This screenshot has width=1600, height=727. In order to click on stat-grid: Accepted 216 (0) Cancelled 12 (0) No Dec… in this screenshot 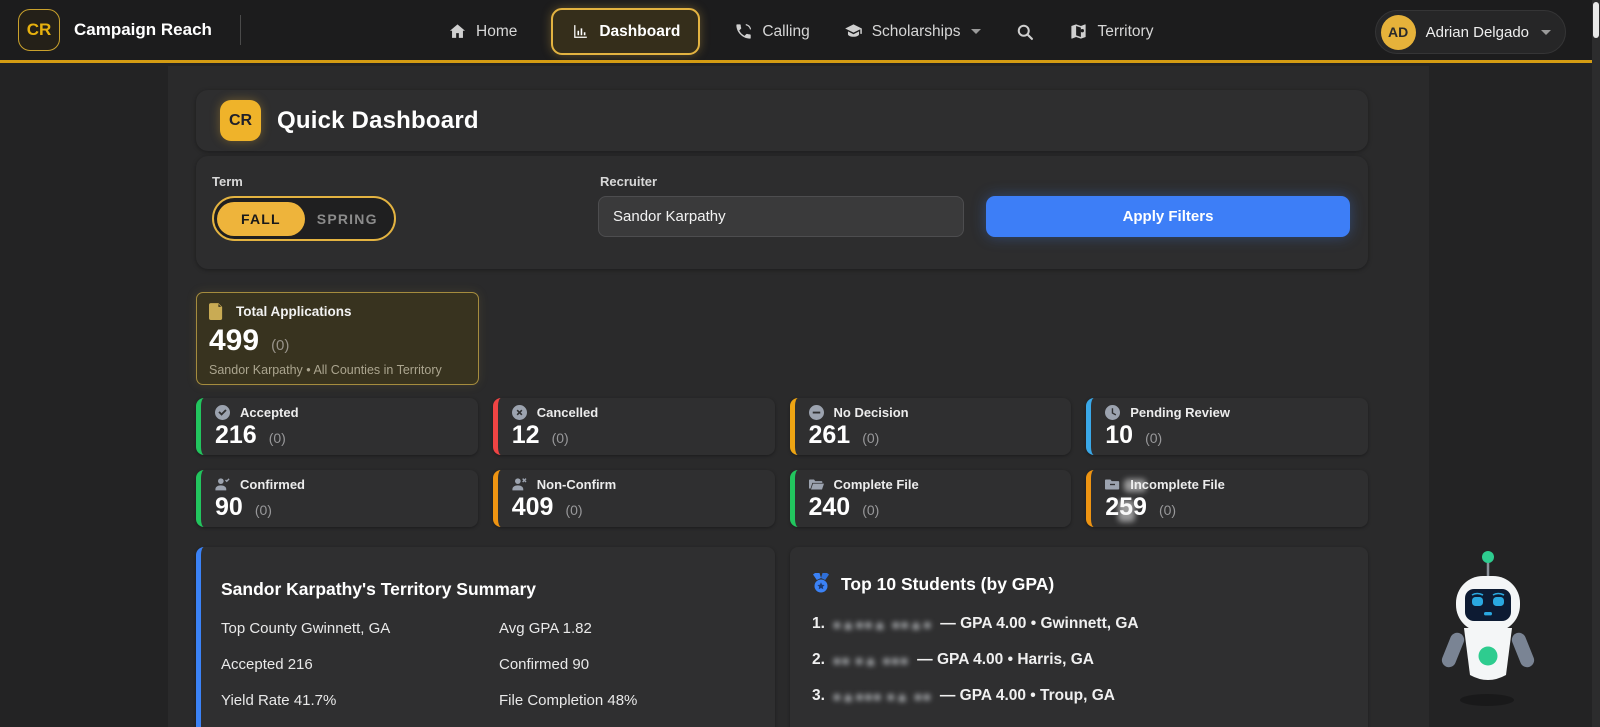, I will do `click(782, 462)`.